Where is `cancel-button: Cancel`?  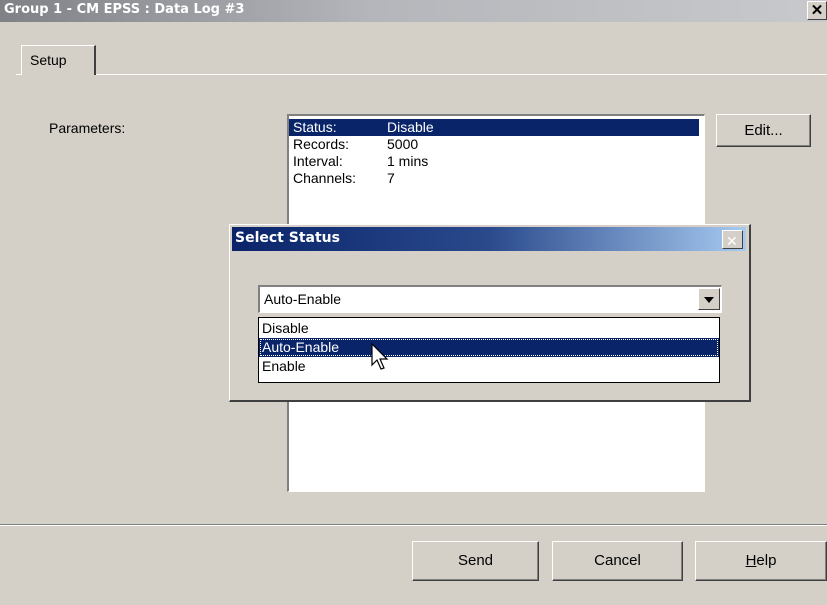 cancel-button: Cancel is located at coordinates (617, 561).